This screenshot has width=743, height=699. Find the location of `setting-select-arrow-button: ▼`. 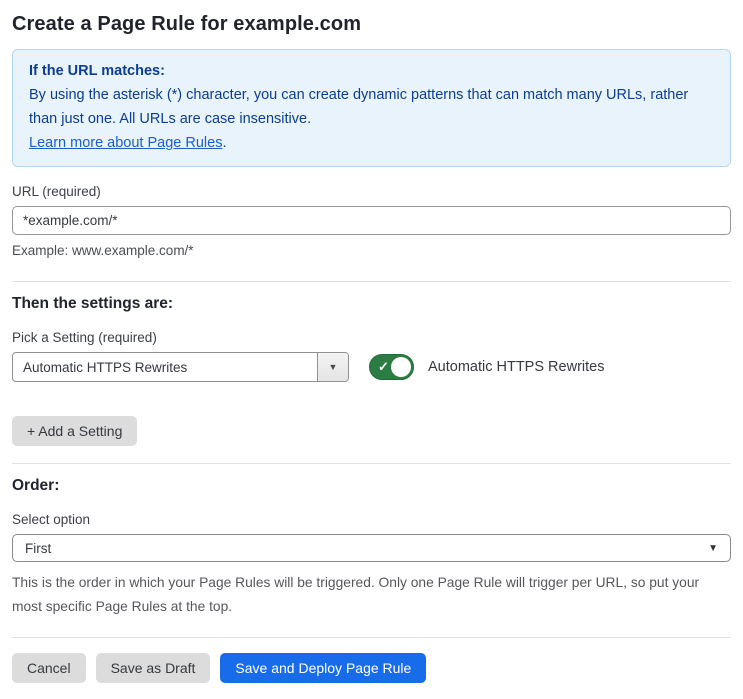

setting-select-arrow-button: ▼ is located at coordinates (332, 367).